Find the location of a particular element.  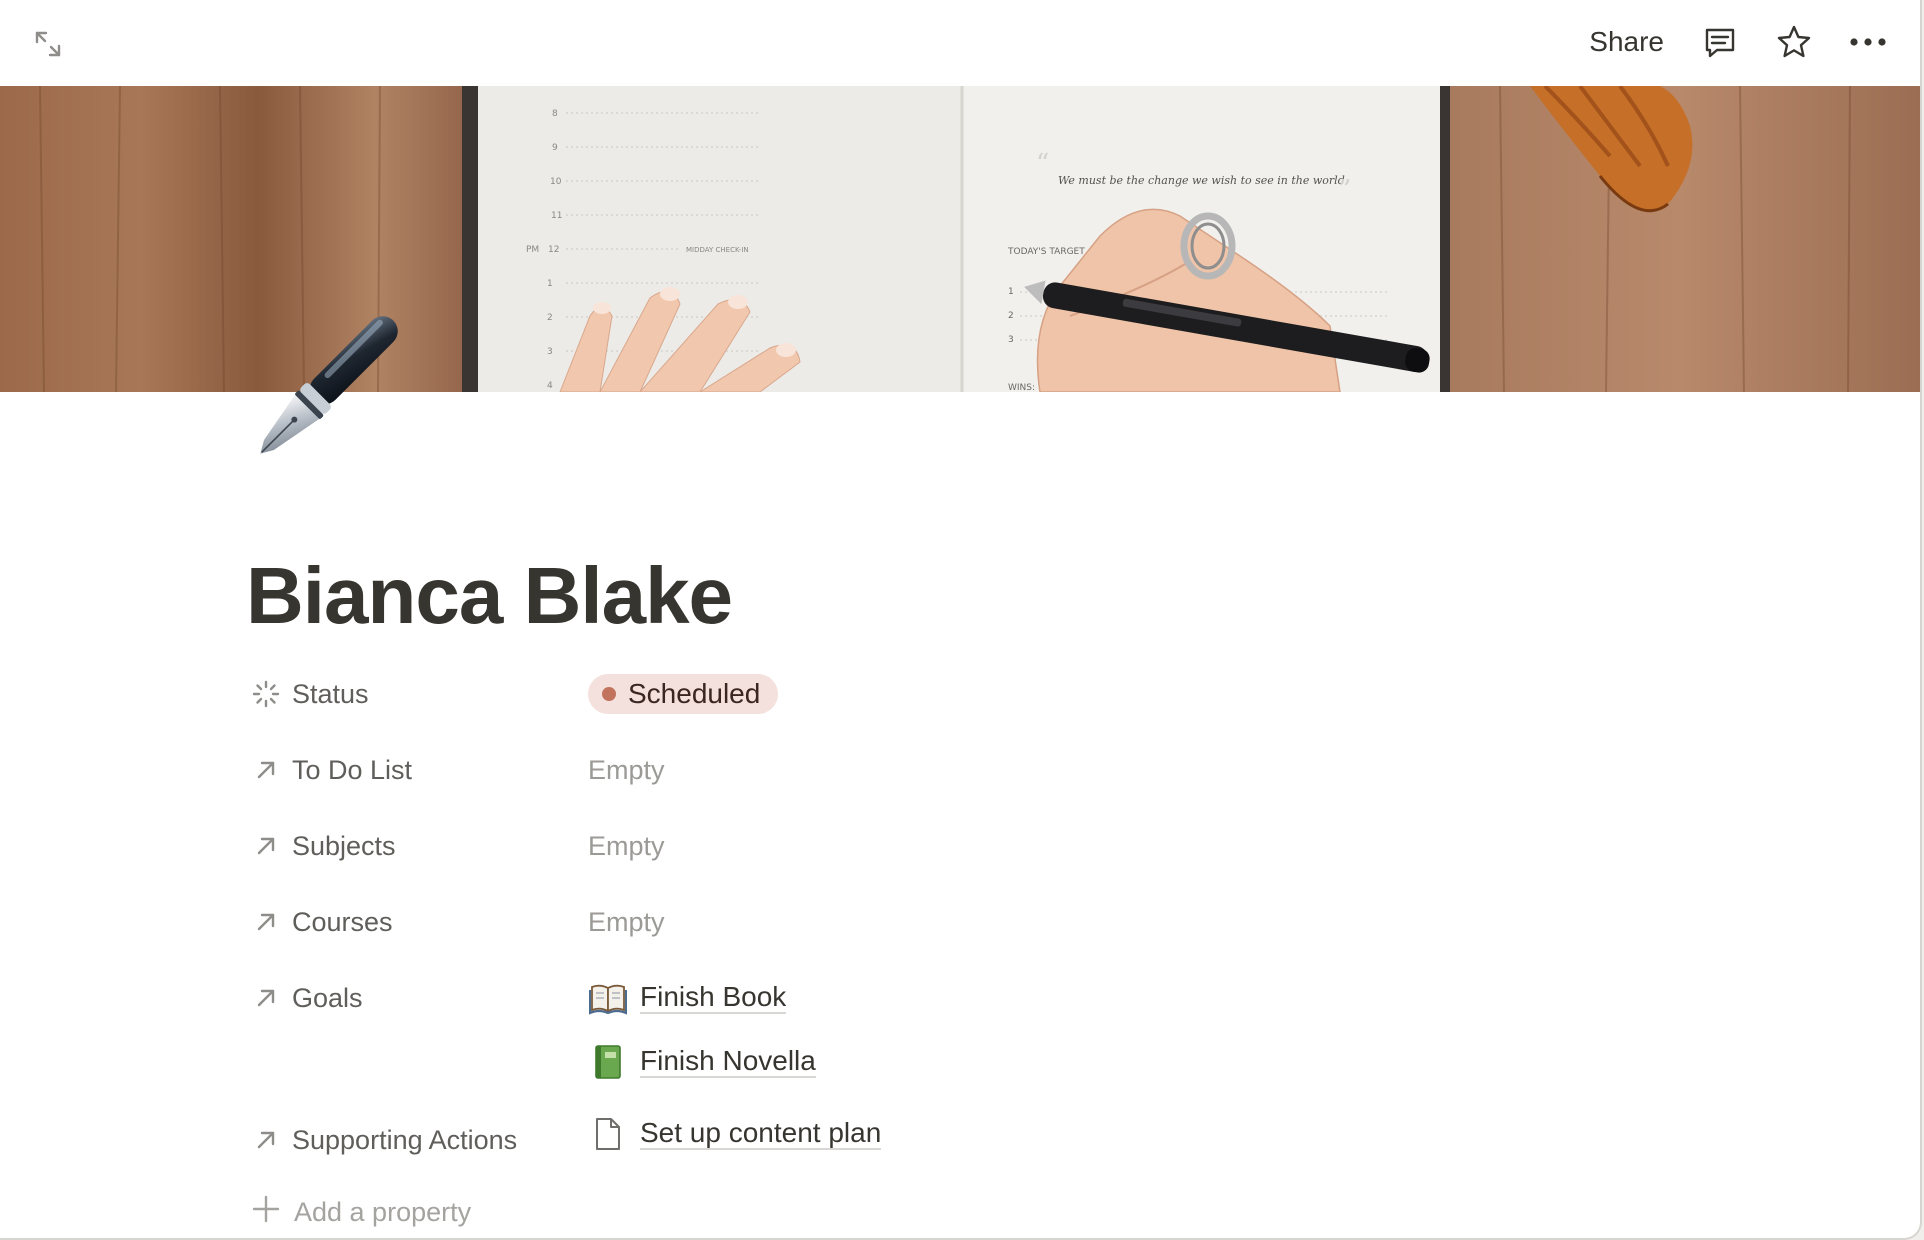

property-name-subjects: Subjects is located at coordinates (323, 846).